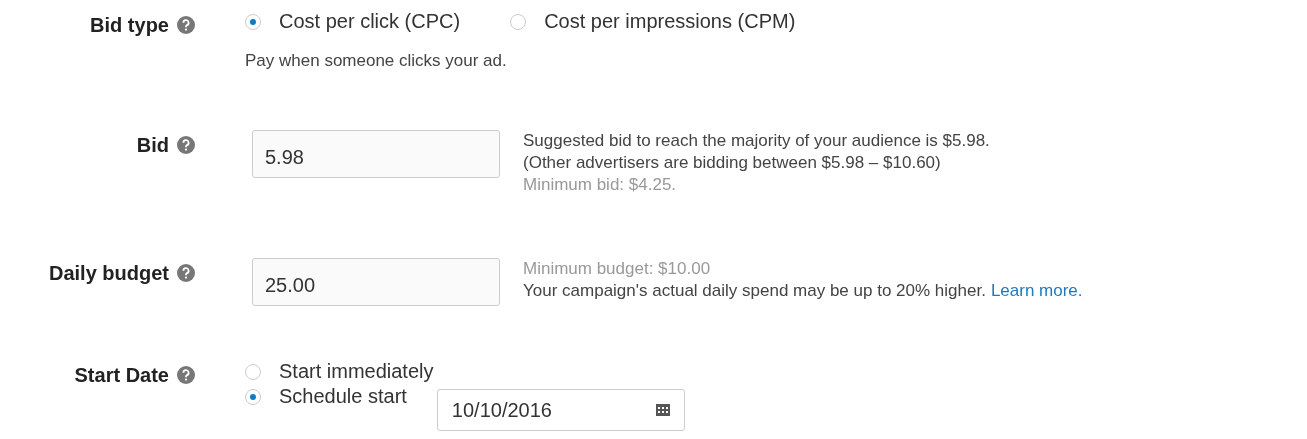 This screenshot has width=1307, height=439. What do you see at coordinates (121, 375) in the screenshot?
I see `field-label: Start Date` at bounding box center [121, 375].